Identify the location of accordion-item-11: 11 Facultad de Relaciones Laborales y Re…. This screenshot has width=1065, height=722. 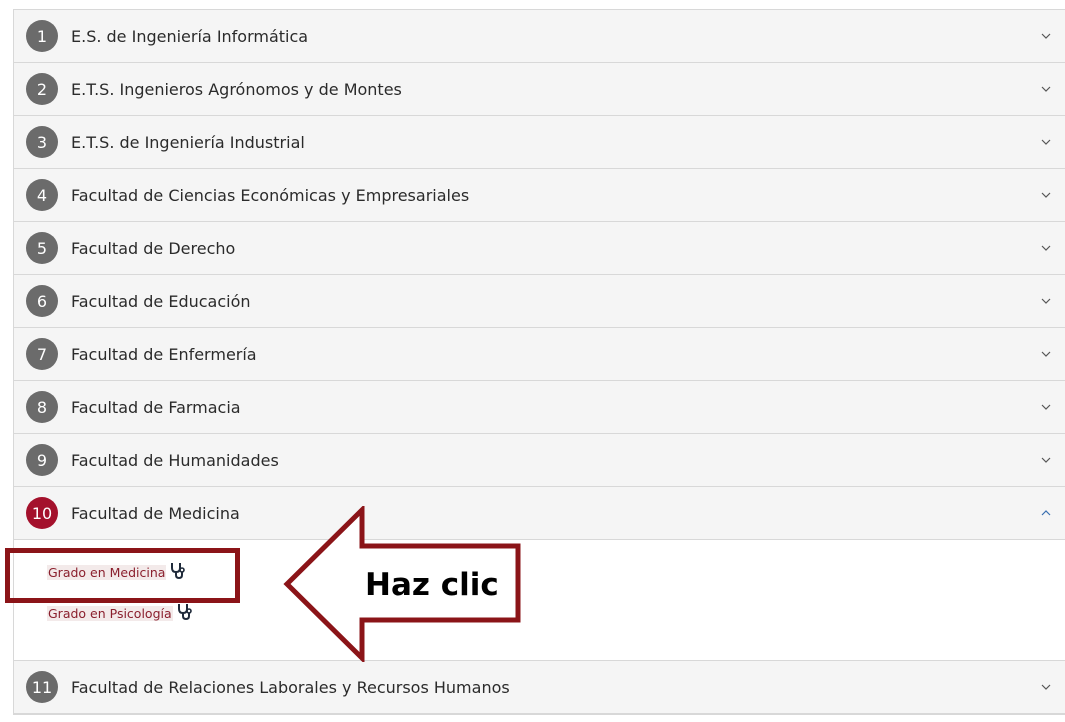
(539, 687).